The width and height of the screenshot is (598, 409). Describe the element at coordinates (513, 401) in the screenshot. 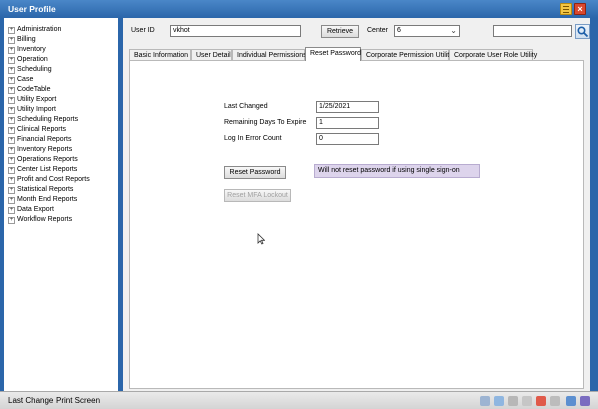

I see `copy-icon` at that location.